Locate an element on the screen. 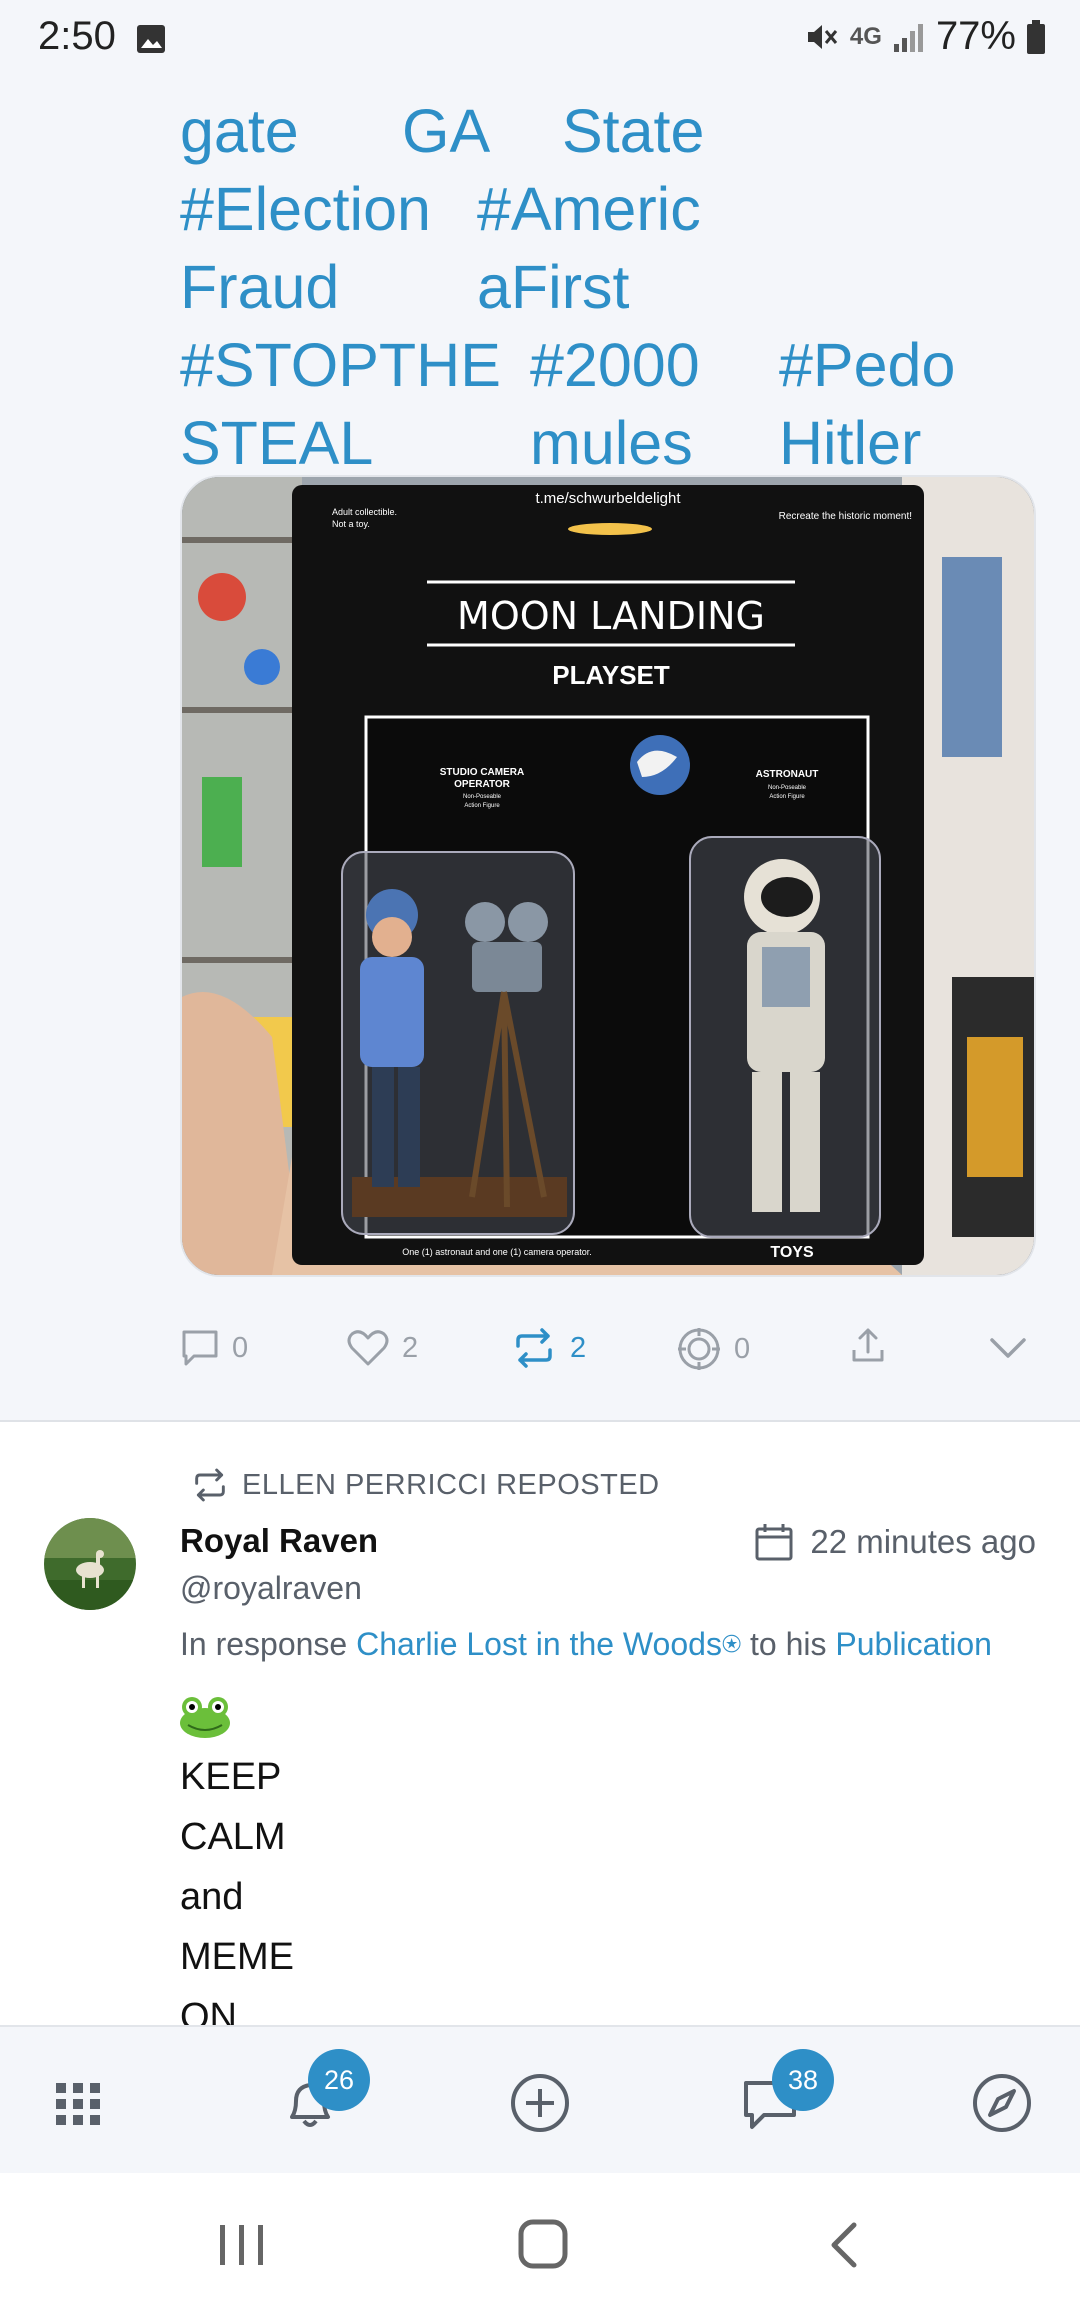 The height and width of the screenshot is (2316, 1080). post-body-line: and is located at coordinates (212, 1897).